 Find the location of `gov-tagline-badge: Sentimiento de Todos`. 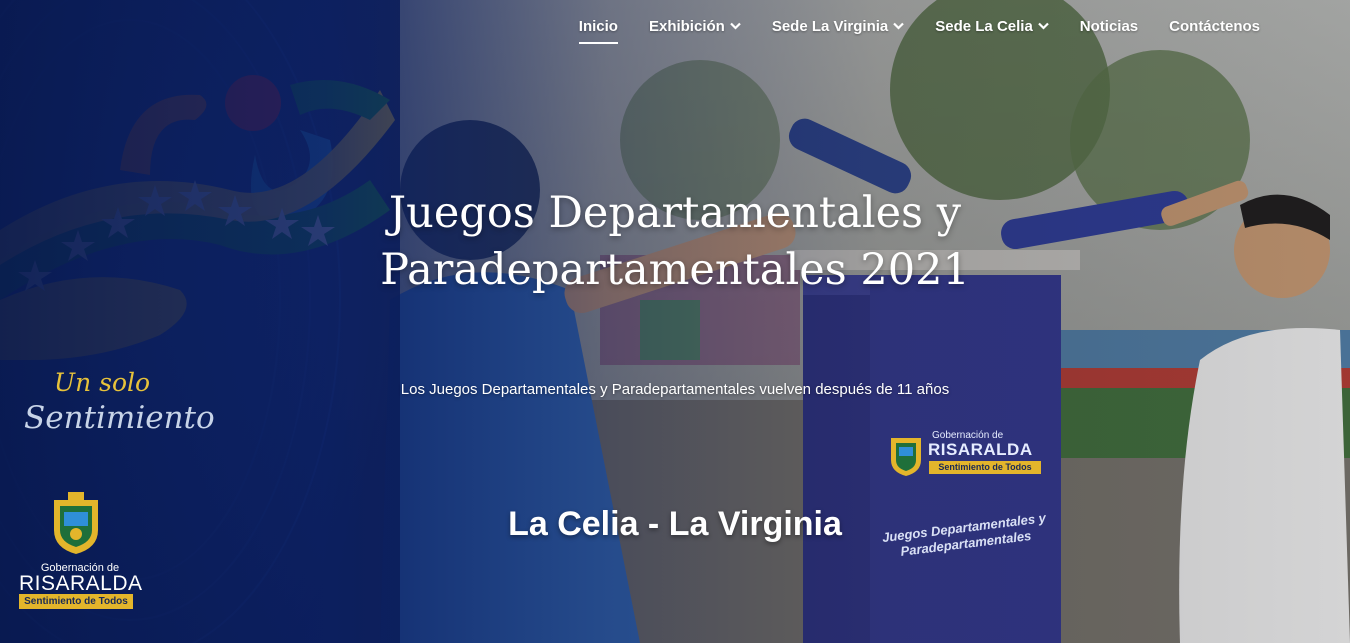

gov-tagline-badge: Sentimiento de Todos is located at coordinates (76, 601).